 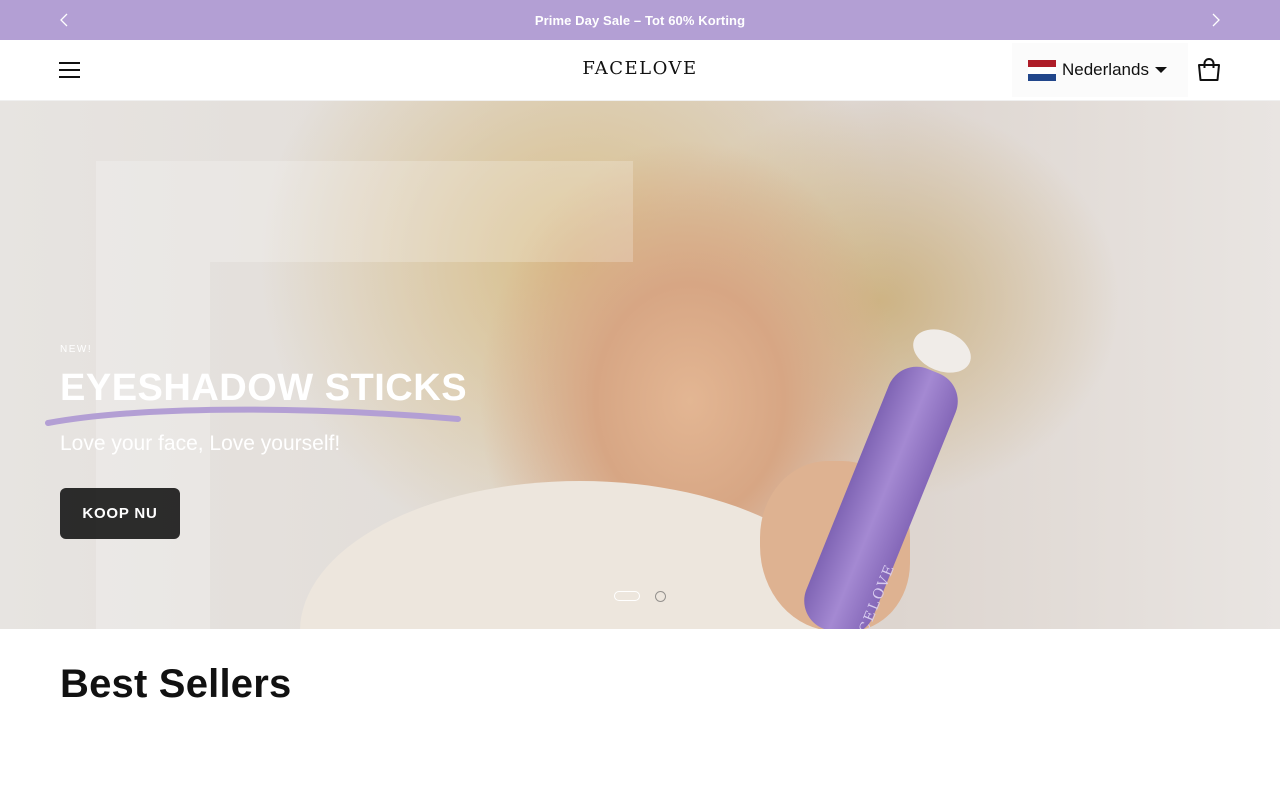 I want to click on shop-now-button: KOOP NU, so click(x=120, y=513).